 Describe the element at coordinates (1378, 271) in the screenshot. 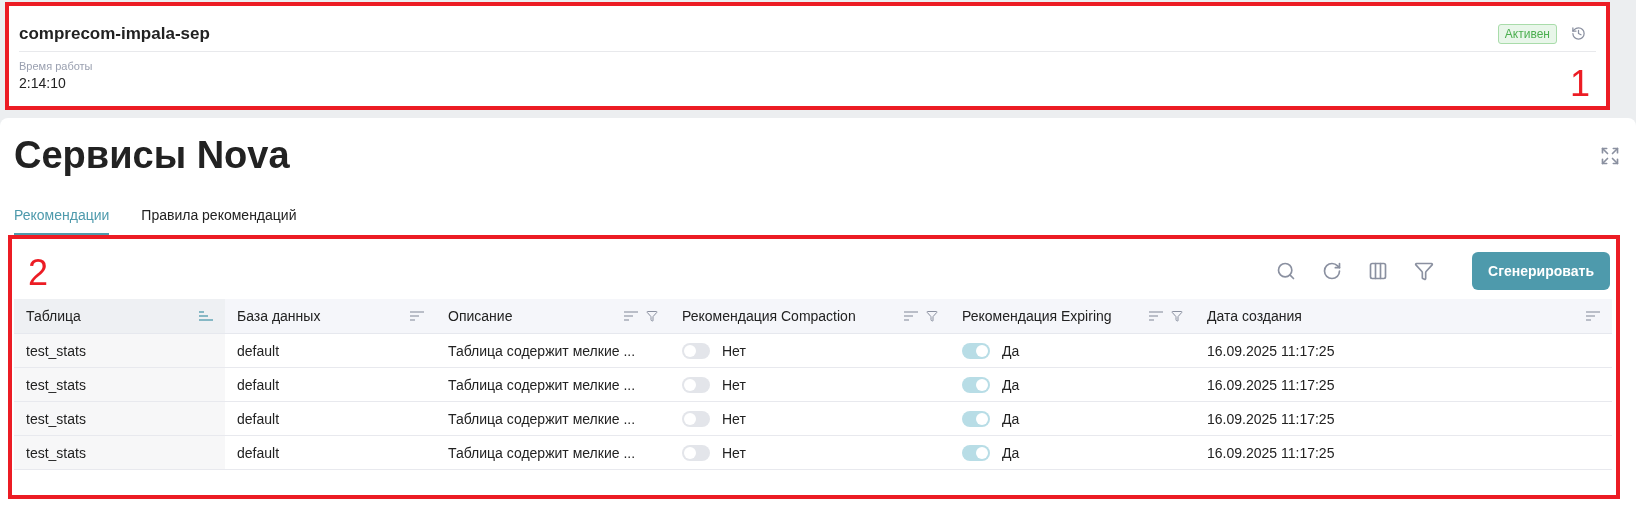

I see `columns-icon` at that location.